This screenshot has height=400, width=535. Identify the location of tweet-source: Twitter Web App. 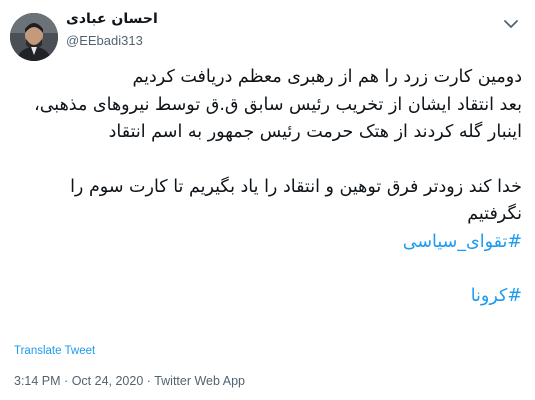
(199, 381).